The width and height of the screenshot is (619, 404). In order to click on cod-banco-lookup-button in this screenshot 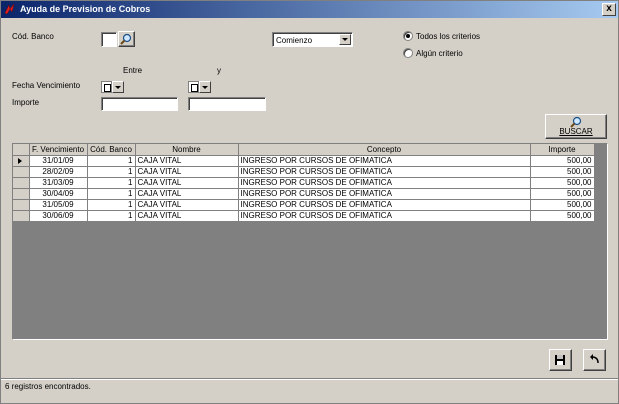, I will do `click(126, 39)`.